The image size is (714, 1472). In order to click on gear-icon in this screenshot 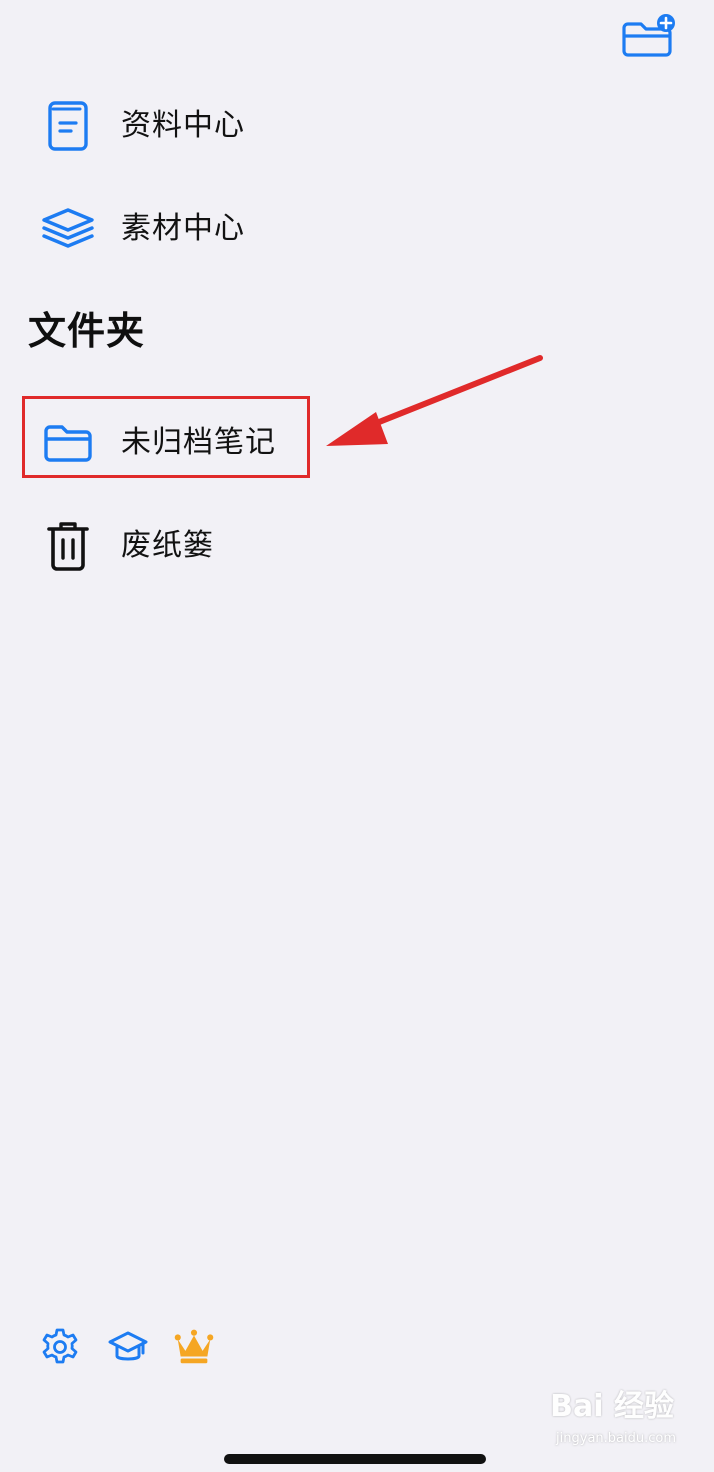, I will do `click(60, 1346)`.